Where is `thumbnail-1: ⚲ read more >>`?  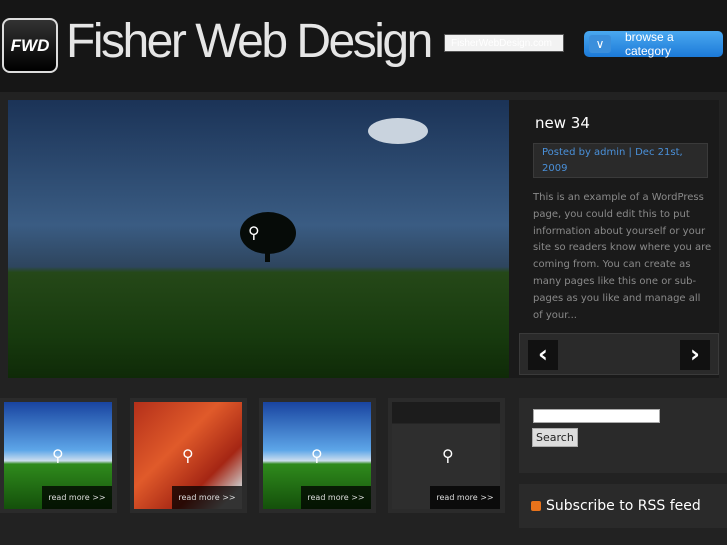 thumbnail-1: ⚲ read more >> is located at coordinates (58, 455).